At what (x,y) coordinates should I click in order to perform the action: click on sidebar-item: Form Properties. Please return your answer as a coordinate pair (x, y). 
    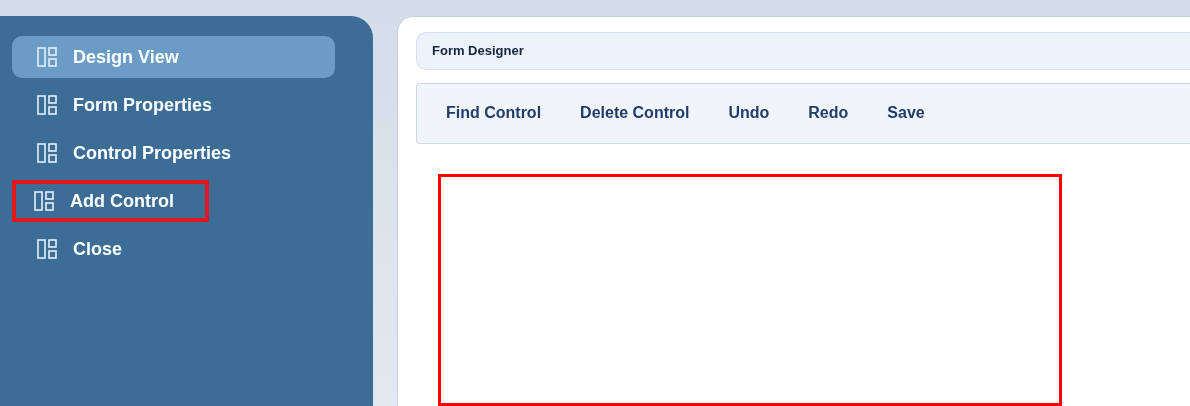
    Looking at the image, I should click on (173, 105).